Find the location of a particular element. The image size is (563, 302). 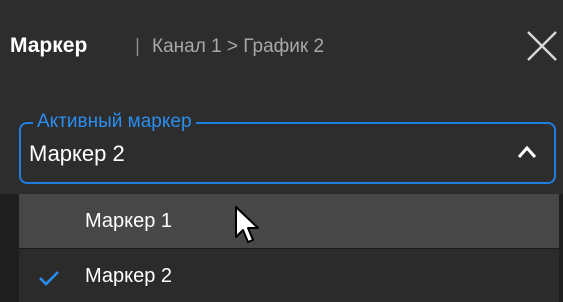

option-label: Маркер 2 is located at coordinates (129, 276).